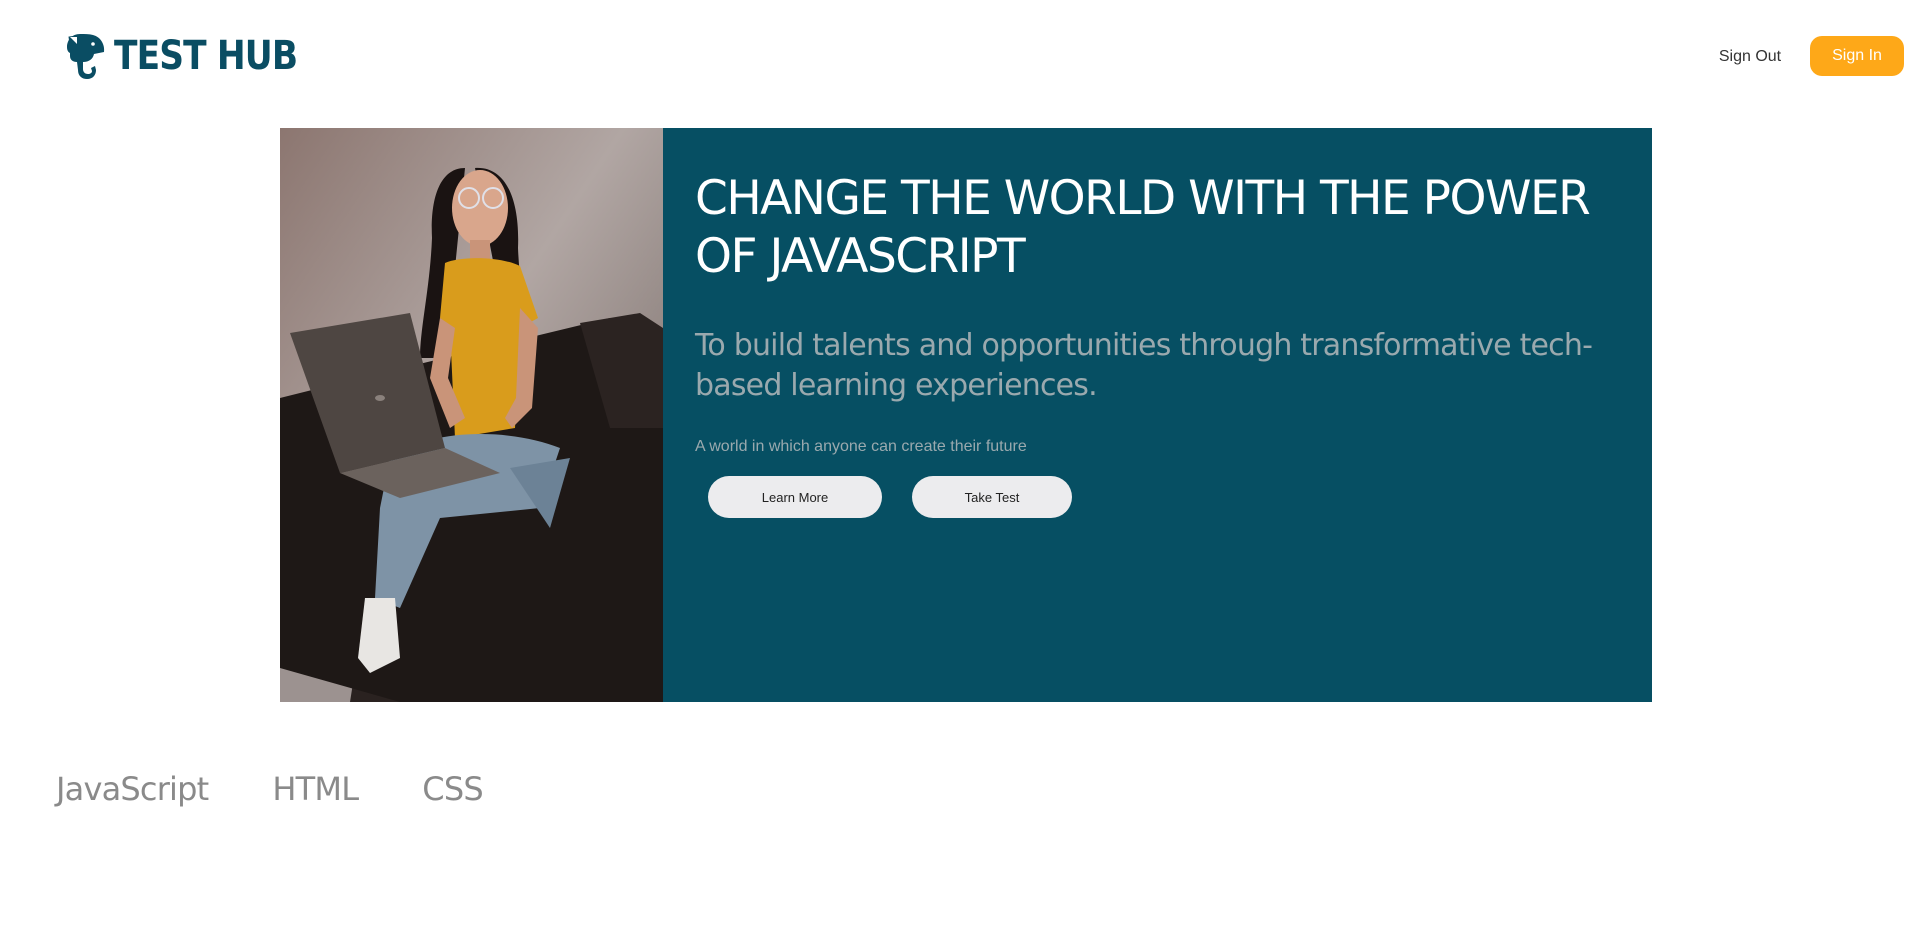  What do you see at coordinates (795, 497) in the screenshot?
I see `learn-more-button: Learn More` at bounding box center [795, 497].